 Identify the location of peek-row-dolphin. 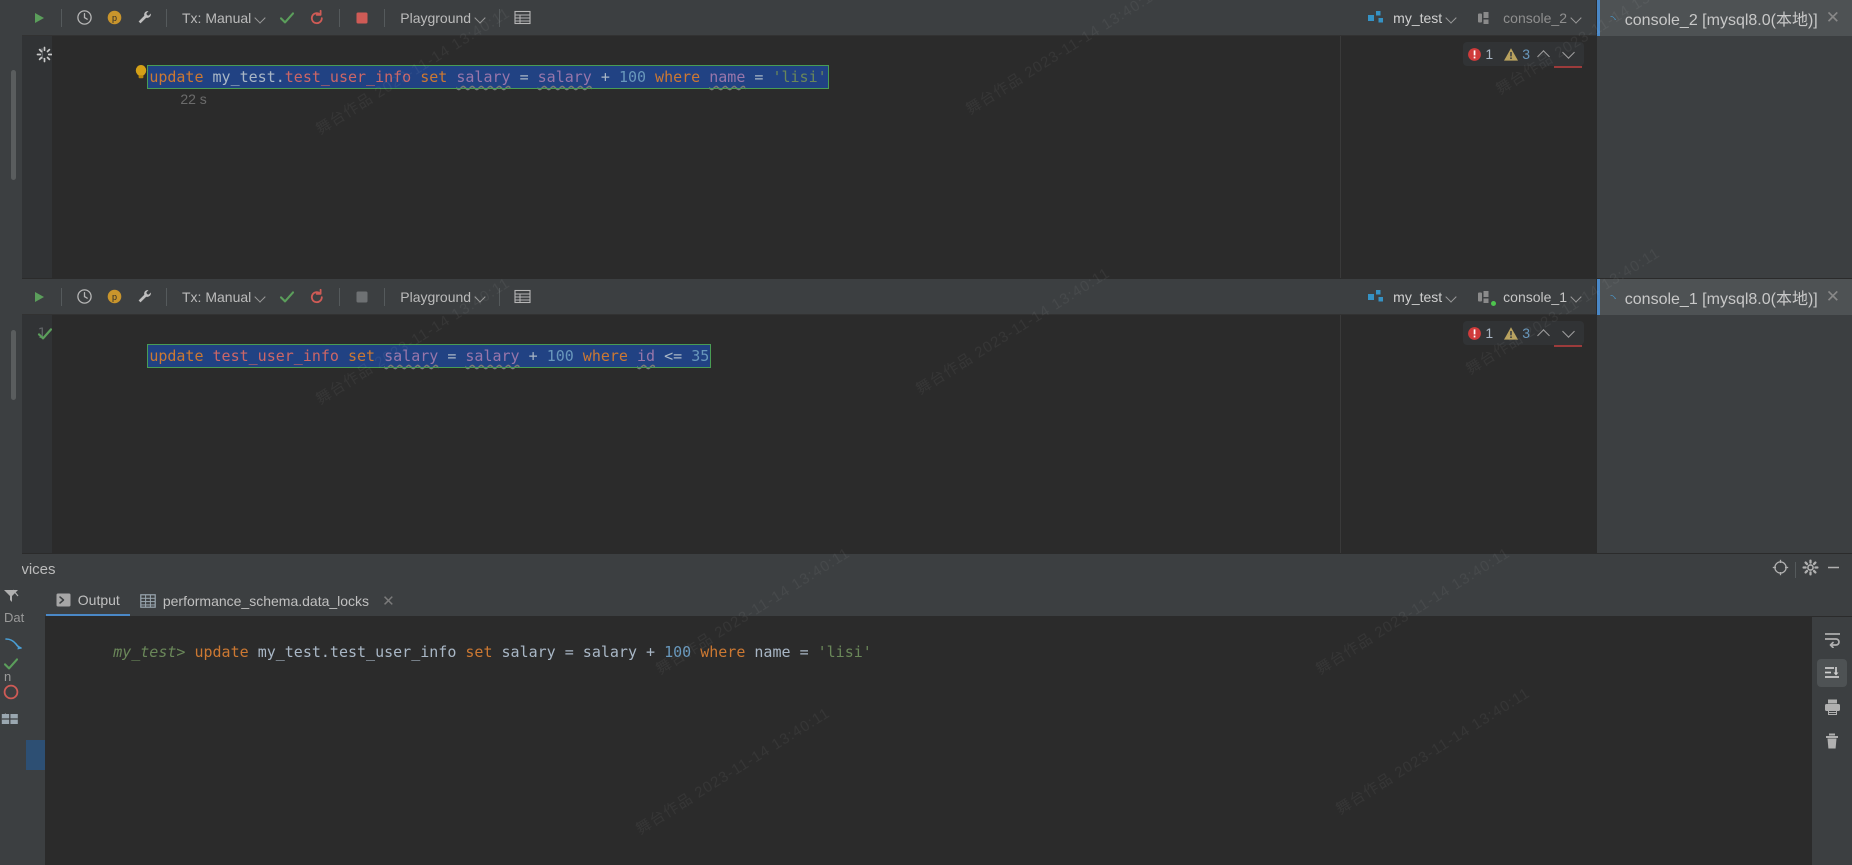
(22, 642).